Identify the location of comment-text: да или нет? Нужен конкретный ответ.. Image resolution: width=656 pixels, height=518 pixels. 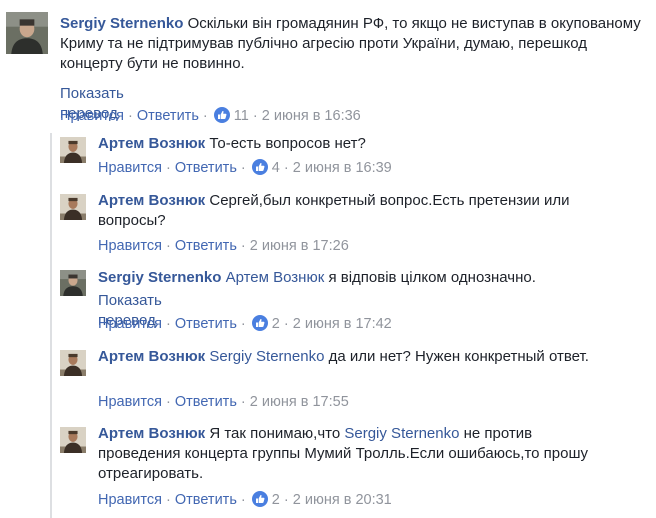
(458, 356).